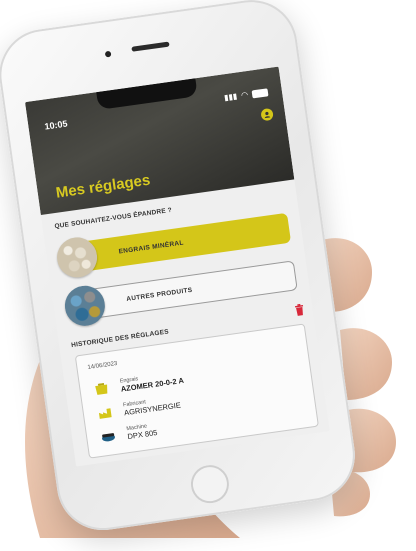 The width and height of the screenshot is (416, 551). What do you see at coordinates (108, 54) in the screenshot?
I see `front-camera` at bounding box center [108, 54].